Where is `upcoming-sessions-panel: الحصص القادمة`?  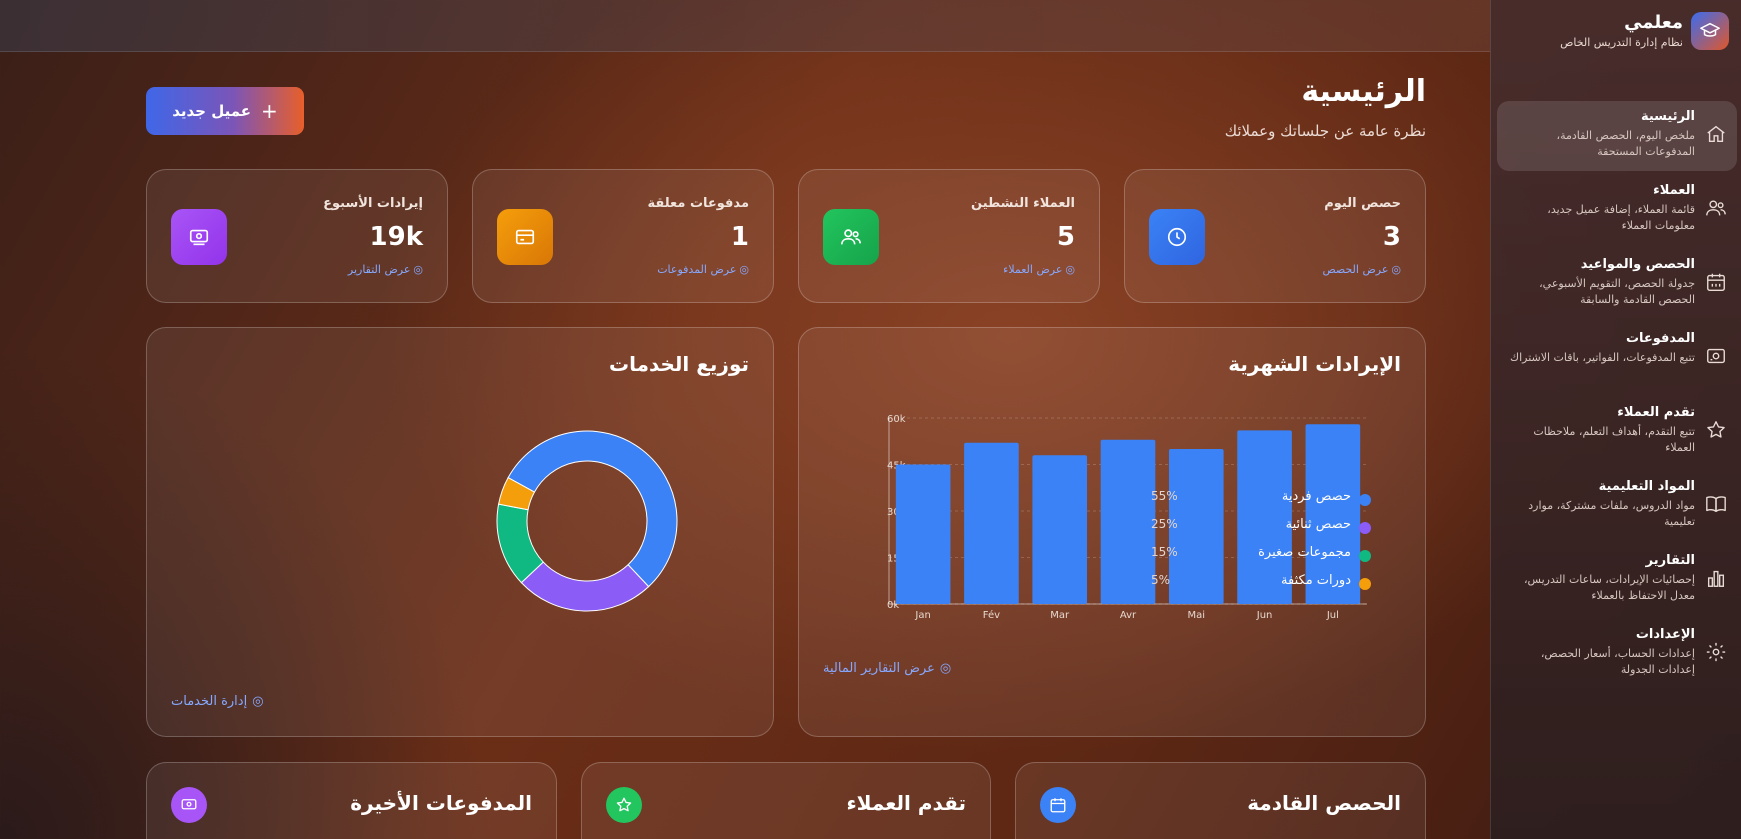
upcoming-sessions-panel: الحصص القادمة is located at coordinates (1220, 800).